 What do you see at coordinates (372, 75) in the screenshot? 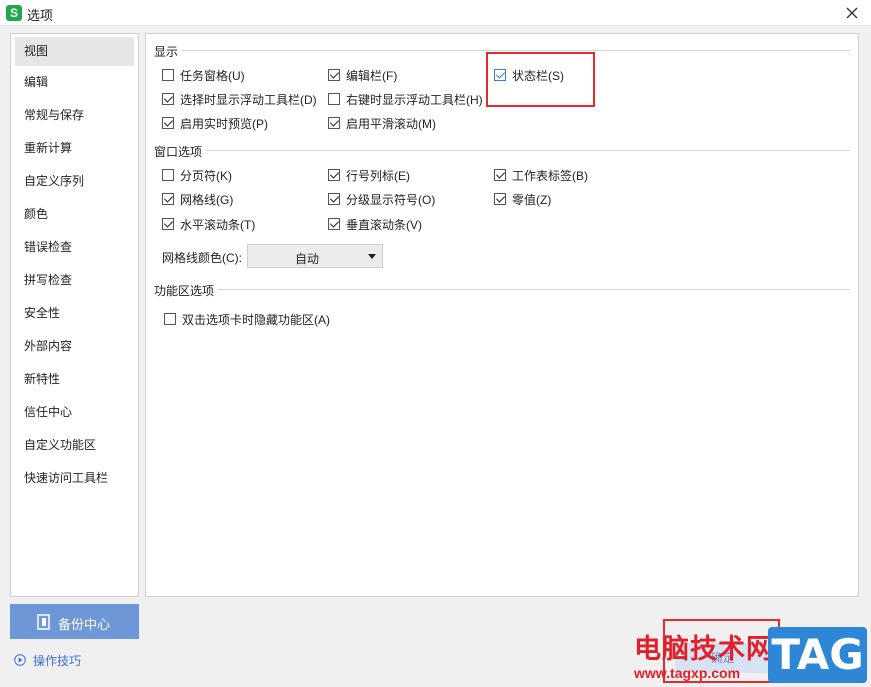
I see `checkbox-label: 编辑栏(F)` at bounding box center [372, 75].